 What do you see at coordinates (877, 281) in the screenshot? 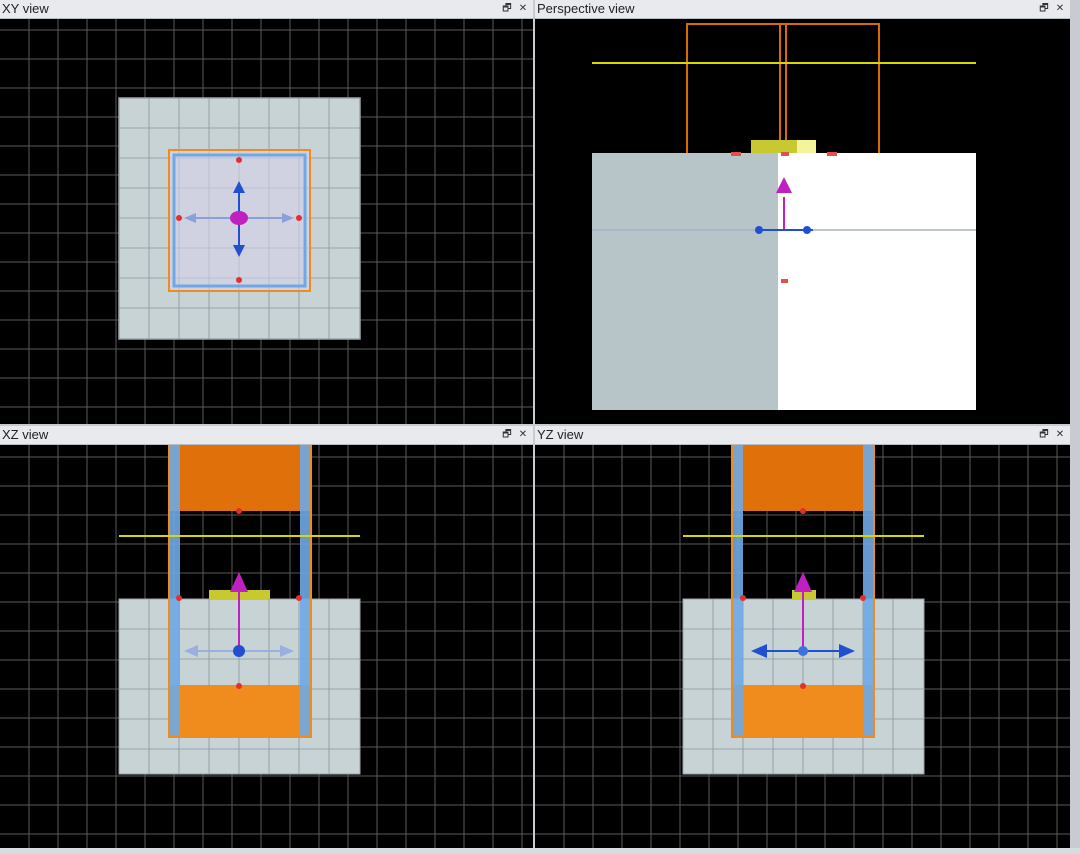
I see `substrate-right-face` at bounding box center [877, 281].